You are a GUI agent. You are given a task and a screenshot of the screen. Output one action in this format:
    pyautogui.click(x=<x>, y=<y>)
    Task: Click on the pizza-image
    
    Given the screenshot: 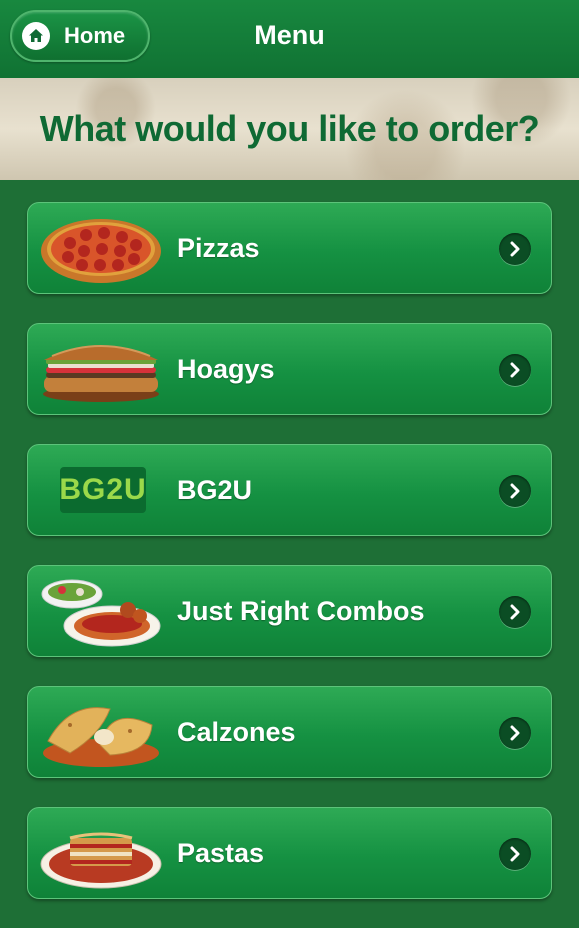 What is the action you would take?
    pyautogui.click(x=101, y=251)
    